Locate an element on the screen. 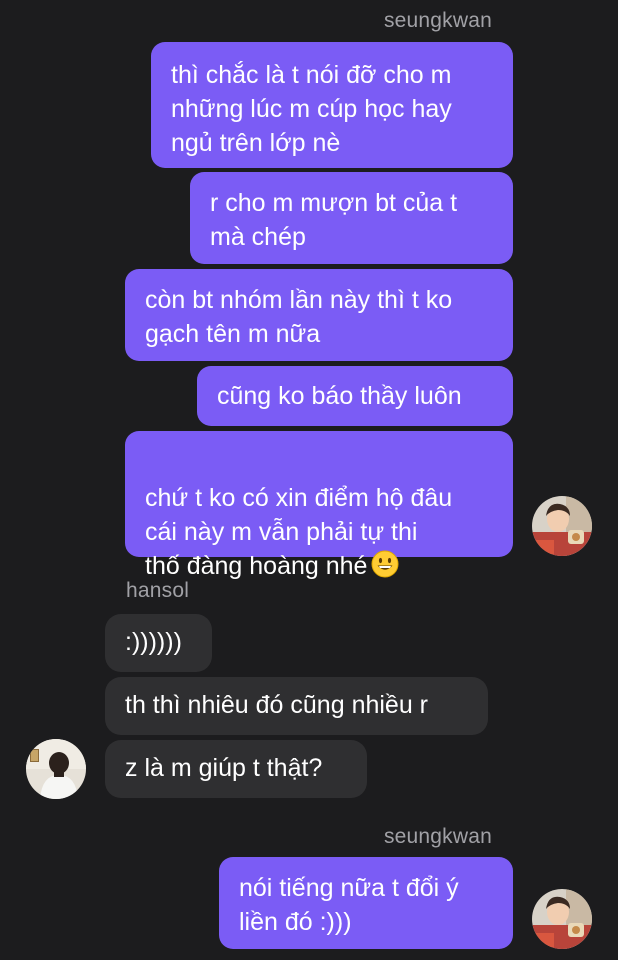 The height and width of the screenshot is (960, 618). message-bubble: nói tiếng nữa t đổi ý liền đó :))) is located at coordinates (366, 903).